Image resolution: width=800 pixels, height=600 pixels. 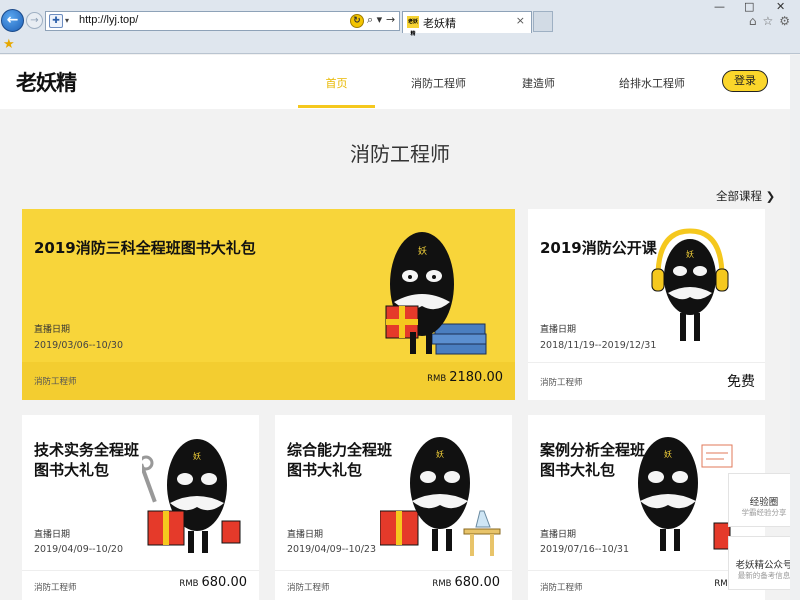 I want to click on url-text: http://lyj.top/, so click(x=108, y=20).